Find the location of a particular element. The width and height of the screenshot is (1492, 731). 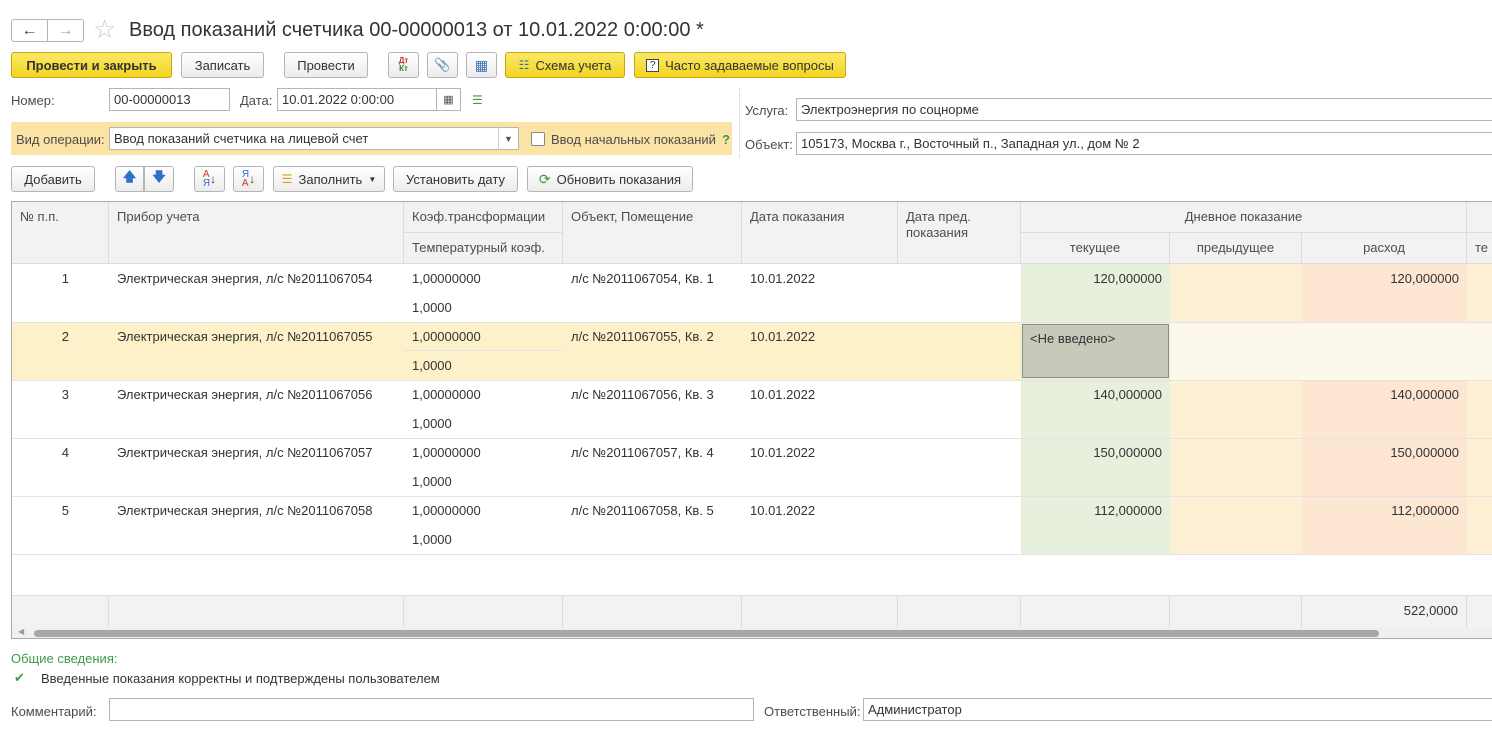

responsible-field: Администратор is located at coordinates (1177, 709).